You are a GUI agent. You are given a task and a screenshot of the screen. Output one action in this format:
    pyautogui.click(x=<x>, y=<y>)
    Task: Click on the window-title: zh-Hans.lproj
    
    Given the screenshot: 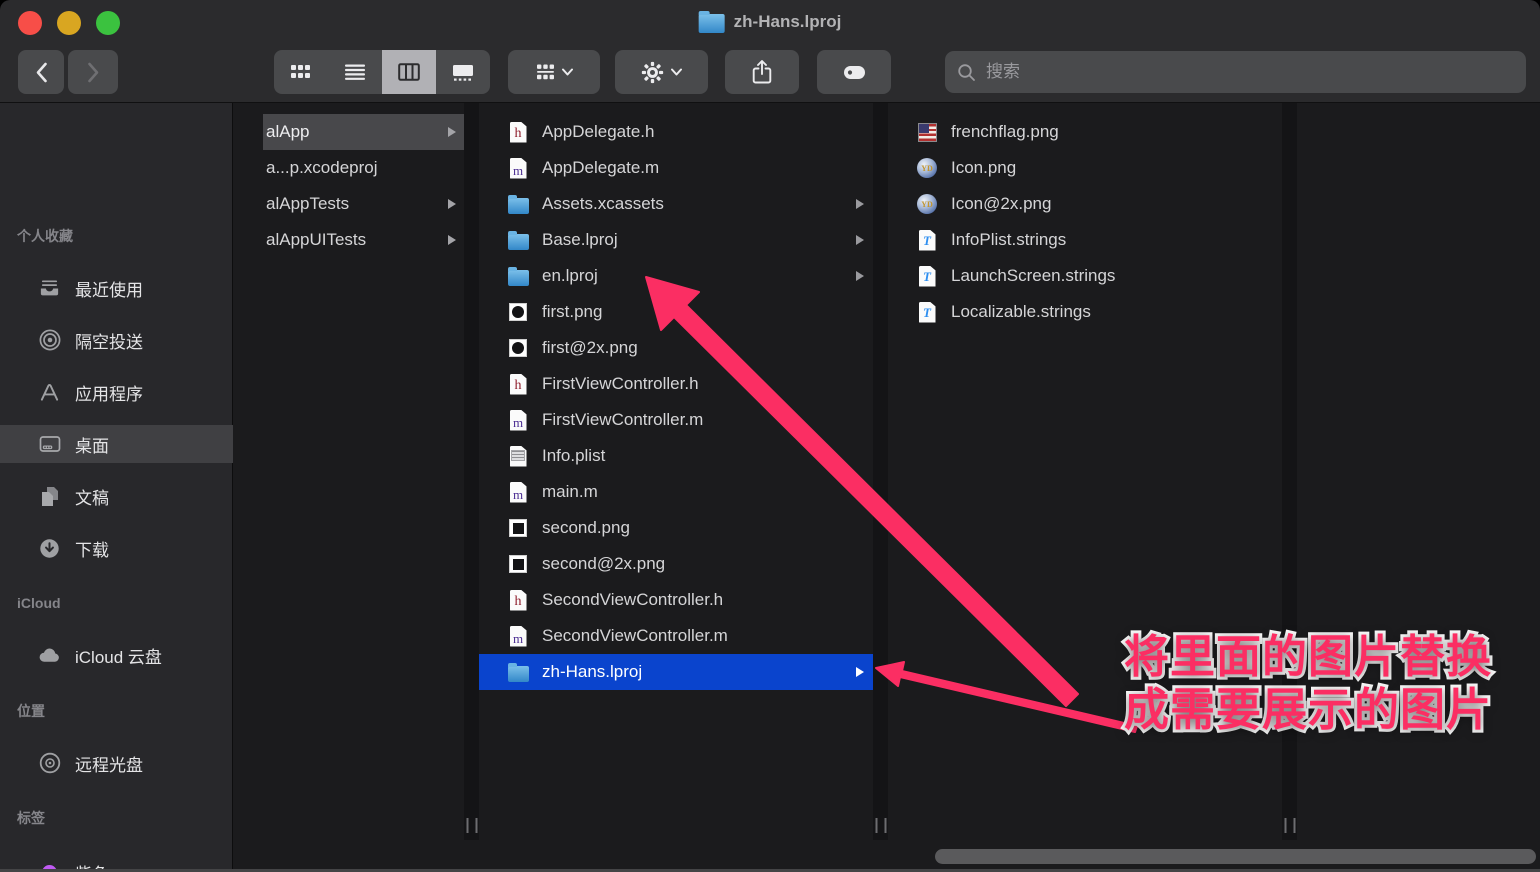 What is the action you would take?
    pyautogui.click(x=770, y=22)
    